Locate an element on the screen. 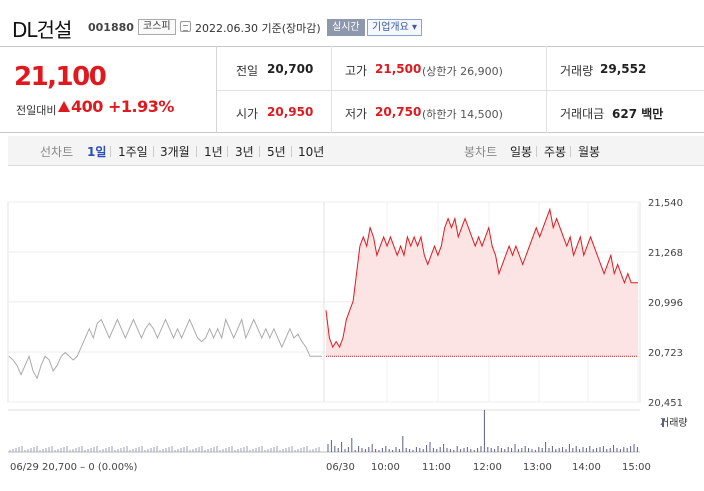 The image size is (704, 491). y-axis-labels: 21,540 21,268 20,996 20,723 20,451 is located at coordinates (665, 303).